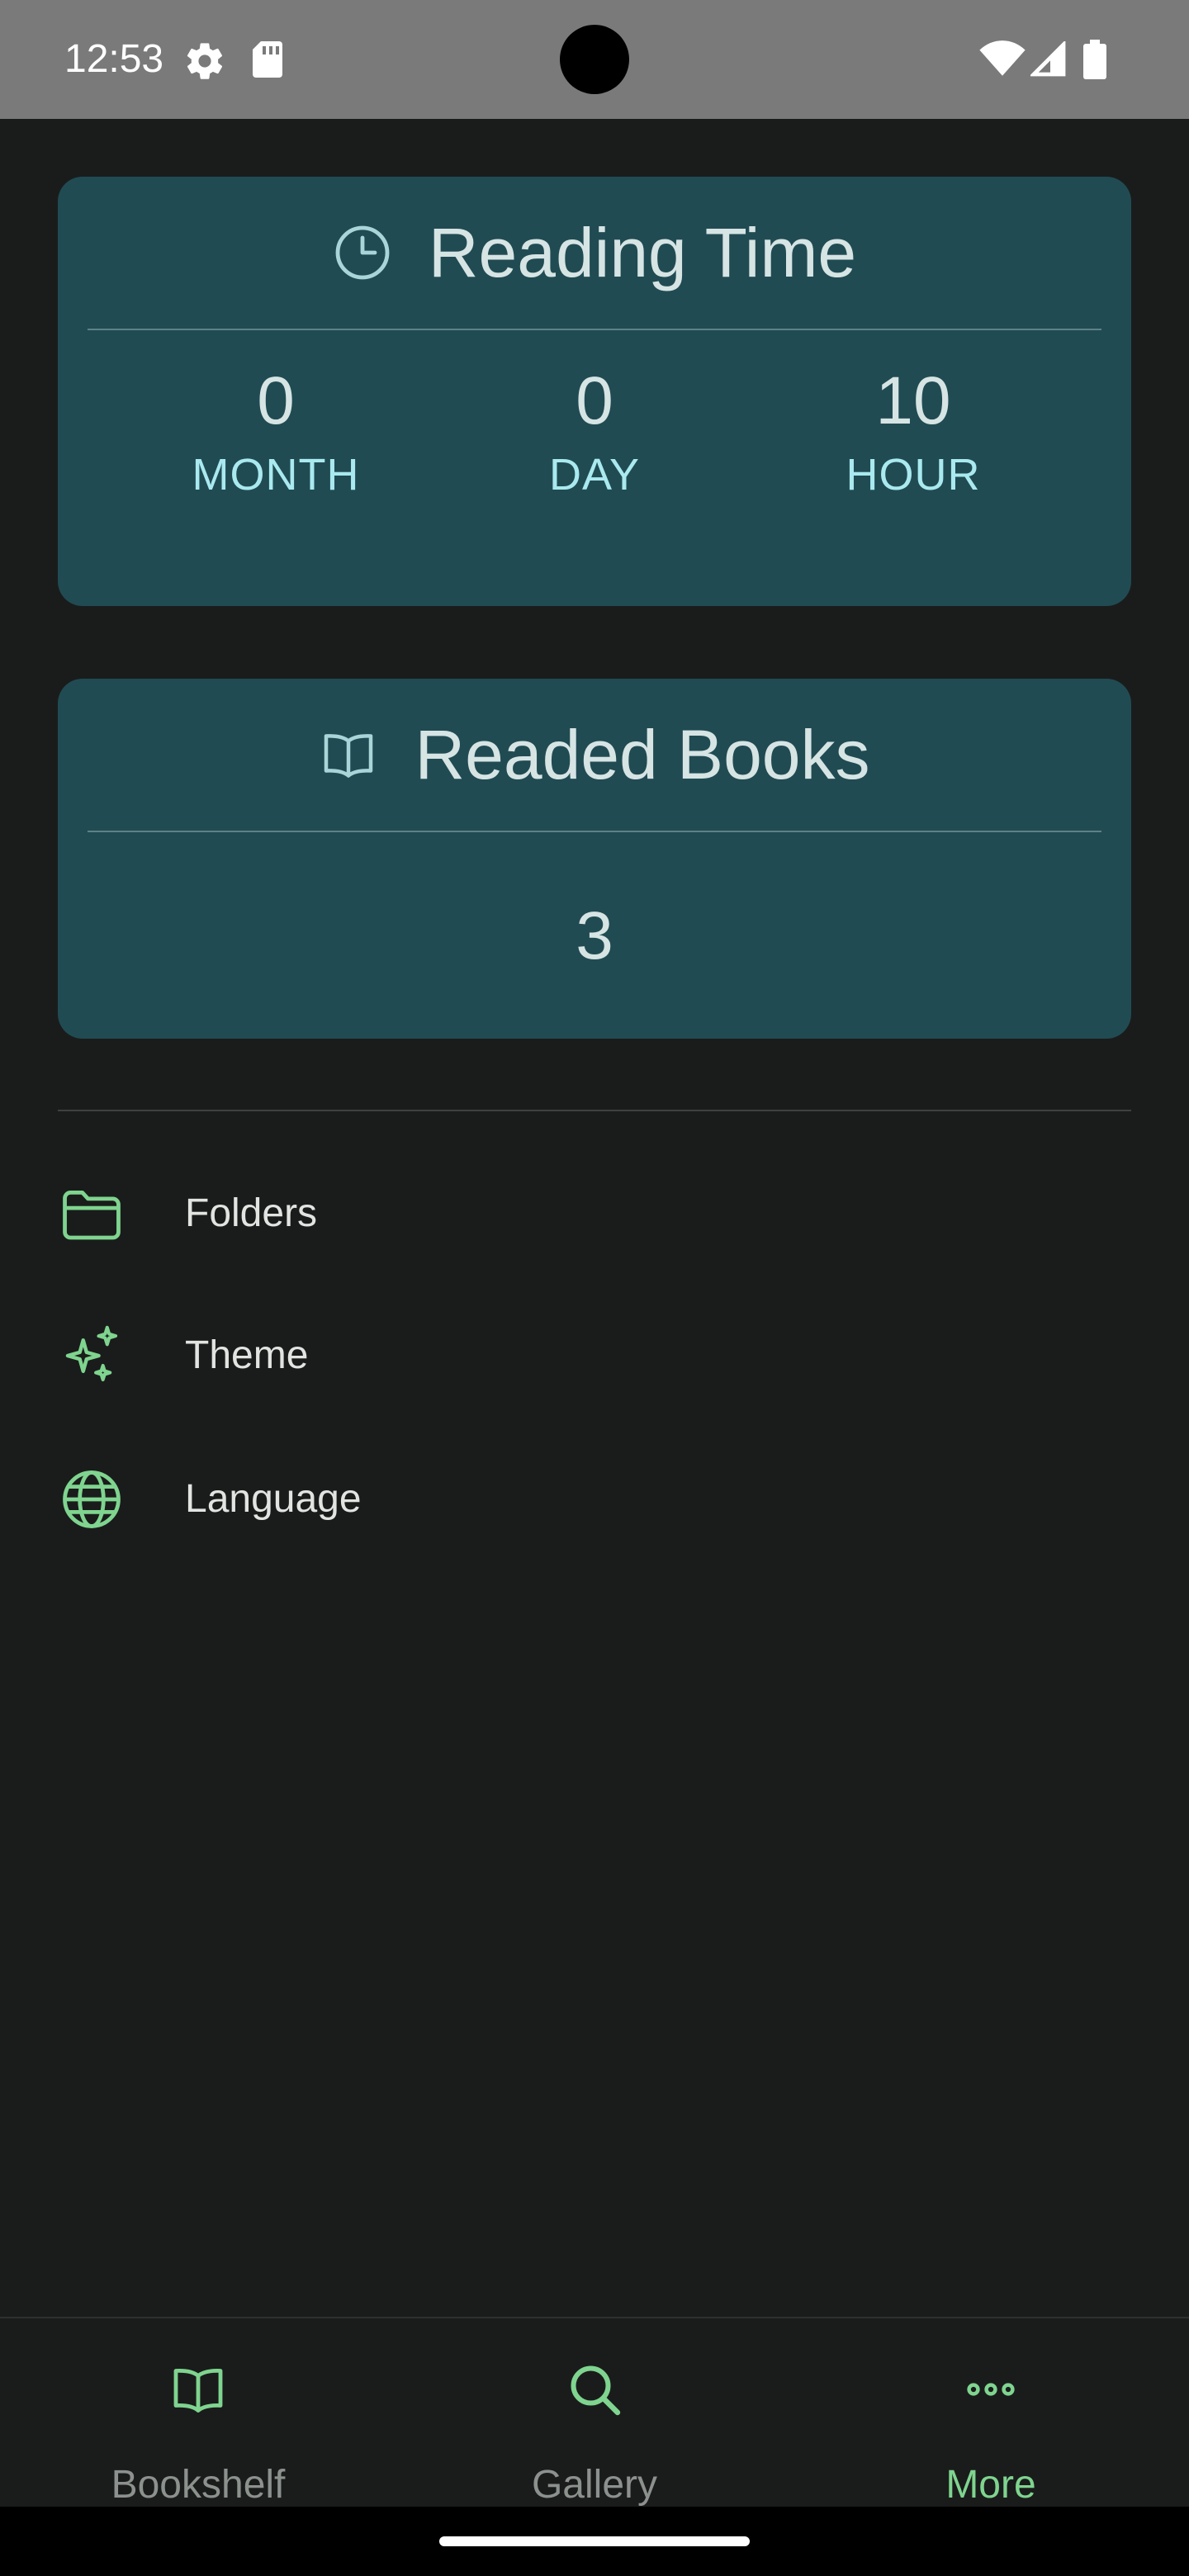  I want to click on status-bar: 12:53, so click(594, 59).